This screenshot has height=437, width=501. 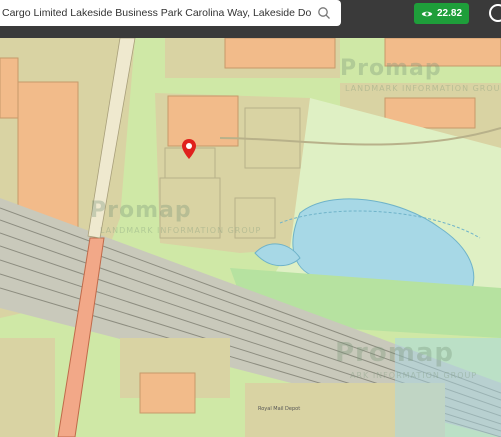 What do you see at coordinates (391, 68) in the screenshot?
I see `watermark-brand-2: Promap` at bounding box center [391, 68].